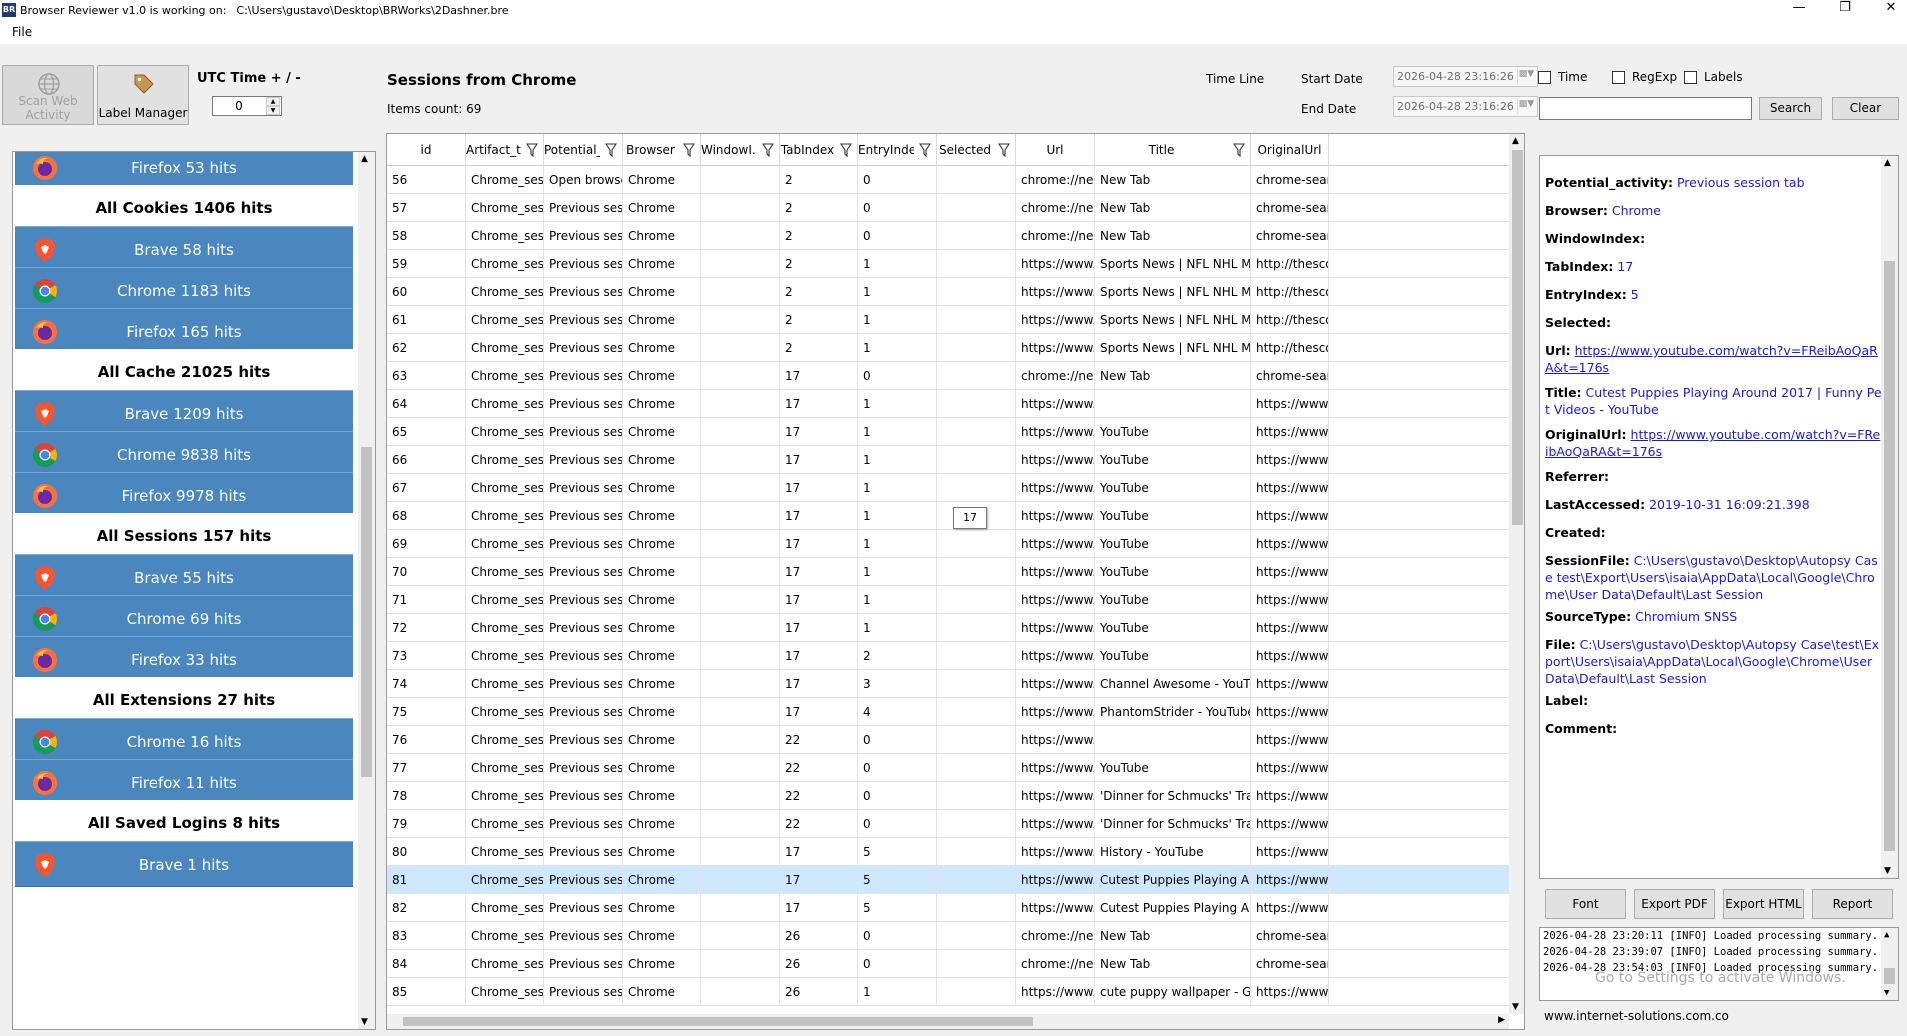 The height and width of the screenshot is (1036, 1907). Describe the element at coordinates (184, 741) in the screenshot. I see `browser-filter-button: Chrome 16 hits` at that location.